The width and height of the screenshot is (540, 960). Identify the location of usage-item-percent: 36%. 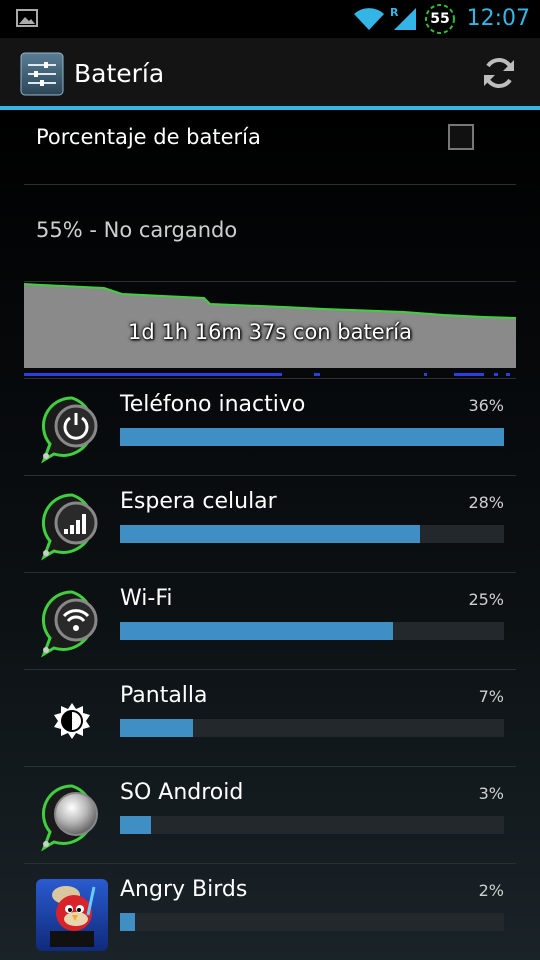
(486, 405).